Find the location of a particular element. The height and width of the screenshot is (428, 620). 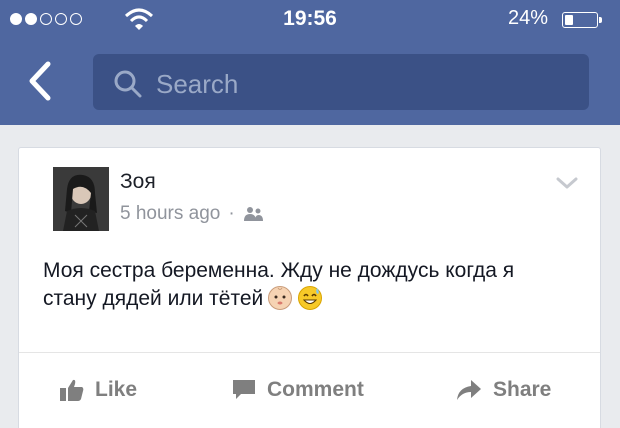

post-author: Зоя is located at coordinates (138, 182).